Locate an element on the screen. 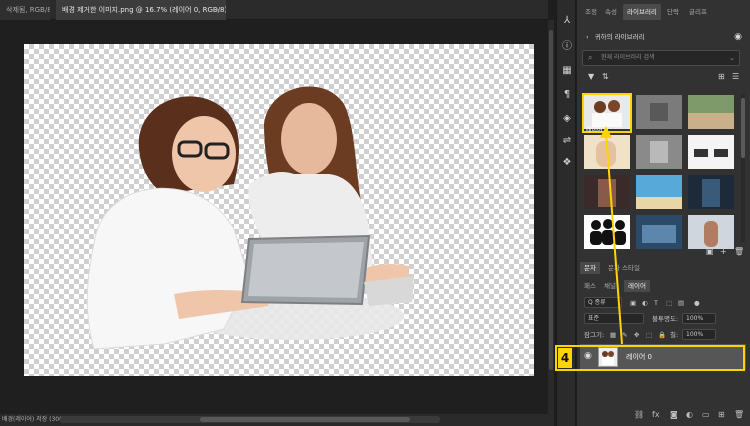 The height and width of the screenshot is (426, 750). layer-kind-select: Q 종류 is located at coordinates (603, 302).